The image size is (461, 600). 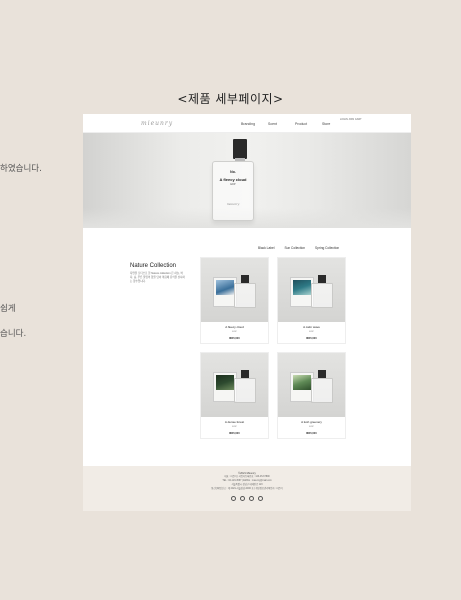 What do you see at coordinates (233, 179) in the screenshot?
I see `bottle-name: A fleecy cloud` at bounding box center [233, 179].